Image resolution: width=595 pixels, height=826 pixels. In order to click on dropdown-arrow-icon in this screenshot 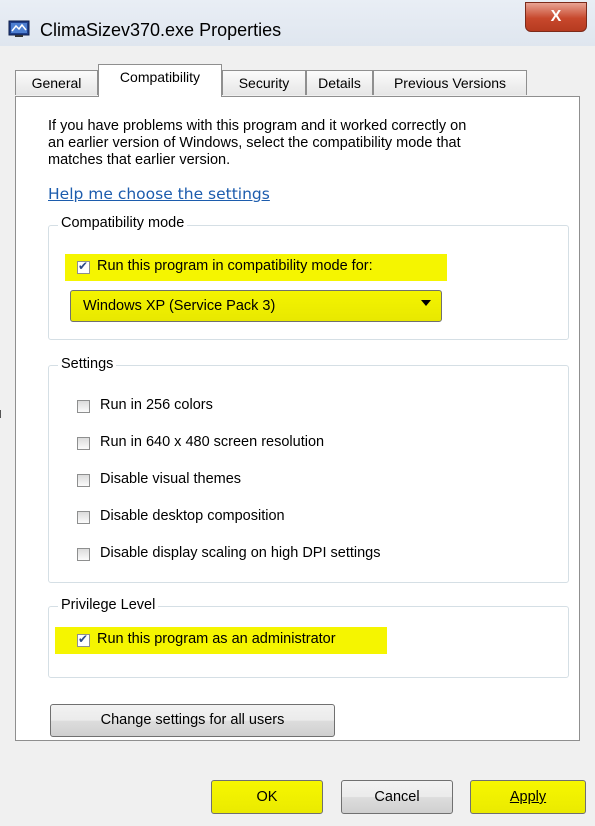, I will do `click(426, 303)`.